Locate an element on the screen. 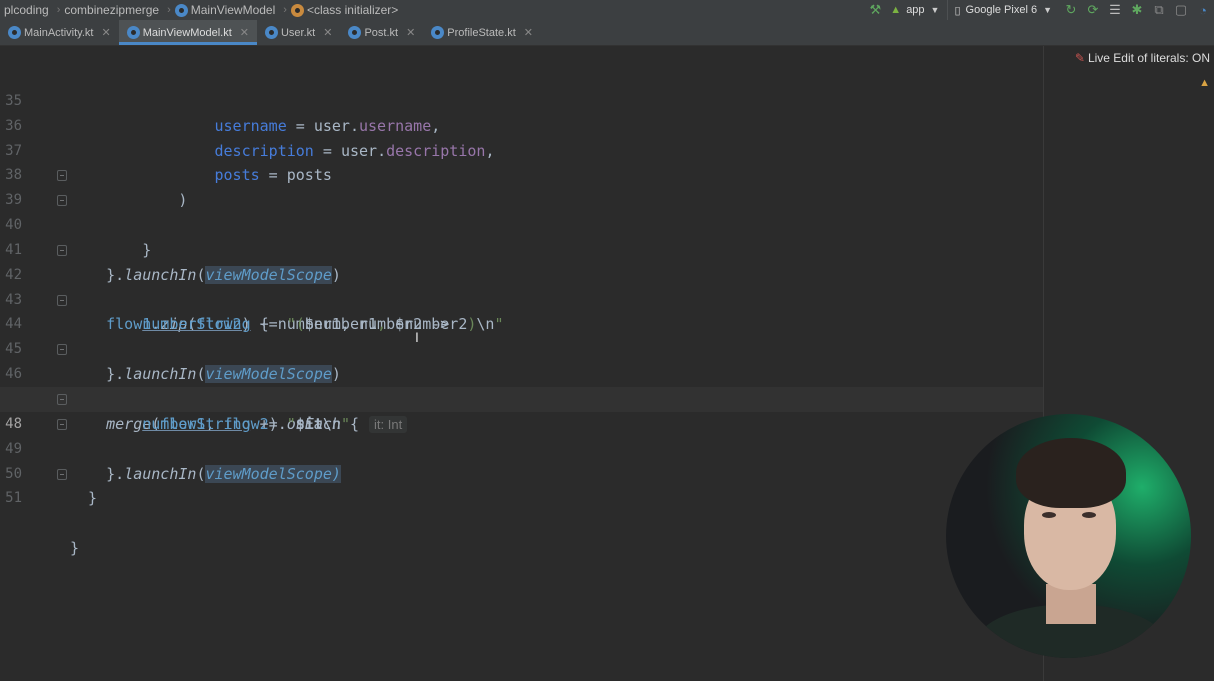  code-line: 36 description = user.description, is located at coordinates (521, 124).